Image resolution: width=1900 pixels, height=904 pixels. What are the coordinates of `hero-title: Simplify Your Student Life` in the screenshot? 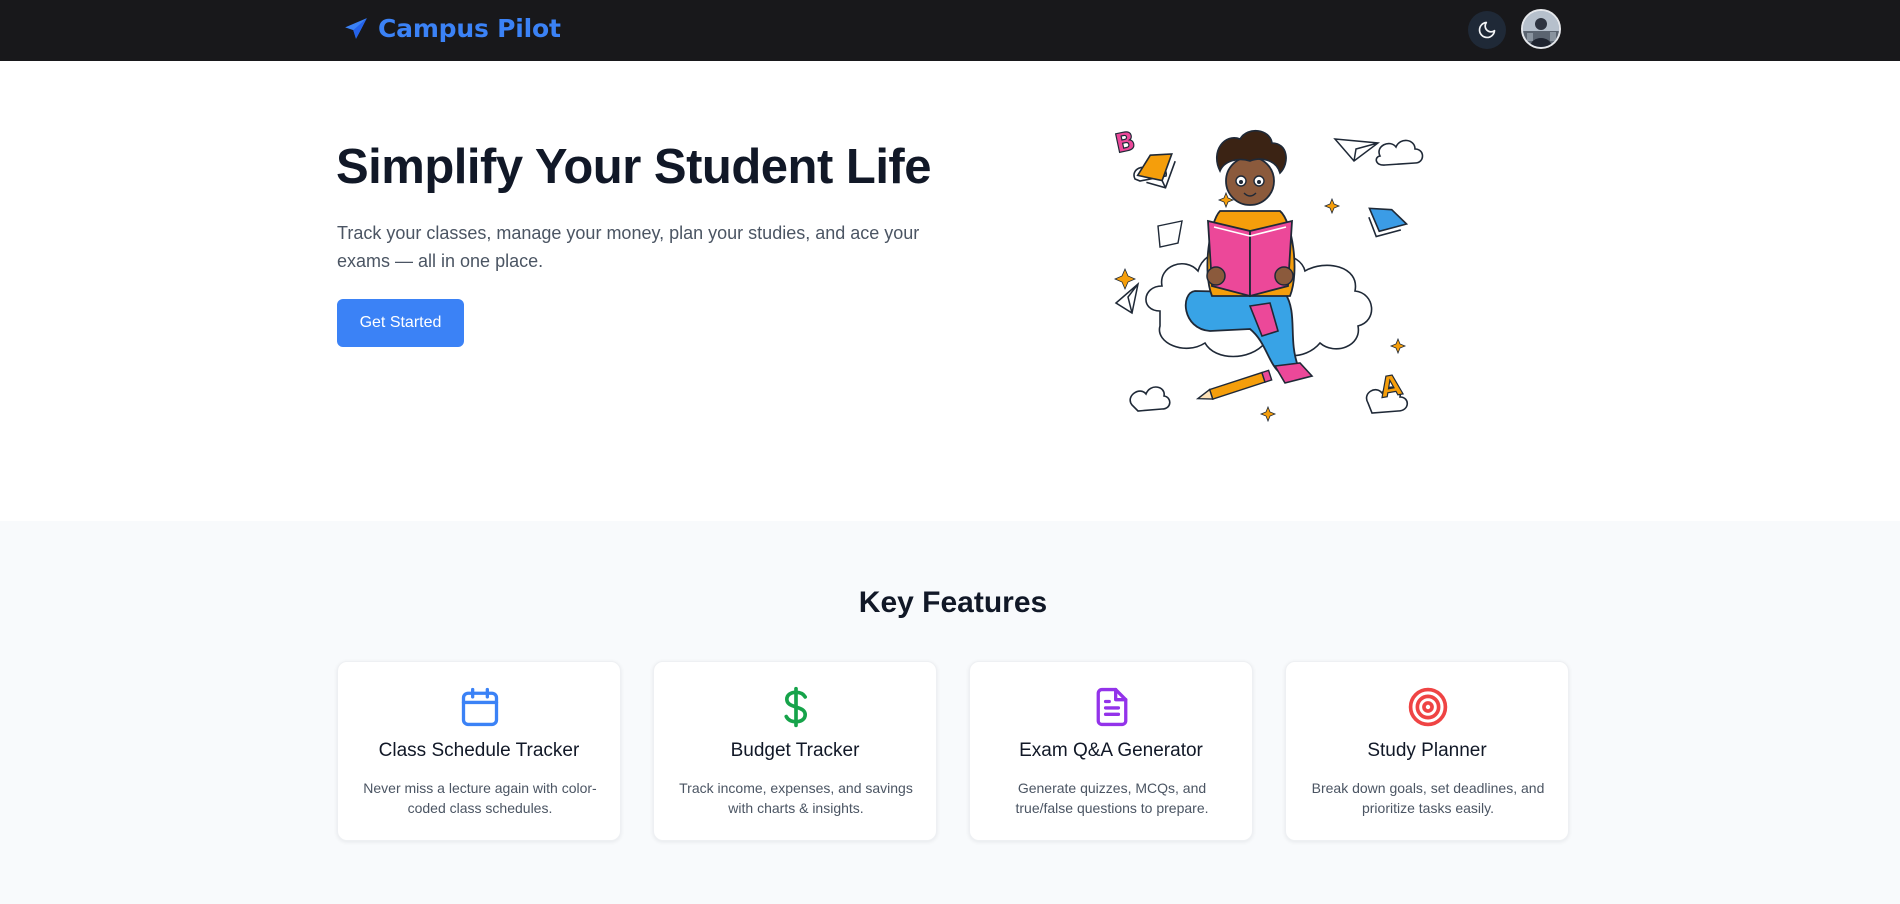 It's located at (634, 167).